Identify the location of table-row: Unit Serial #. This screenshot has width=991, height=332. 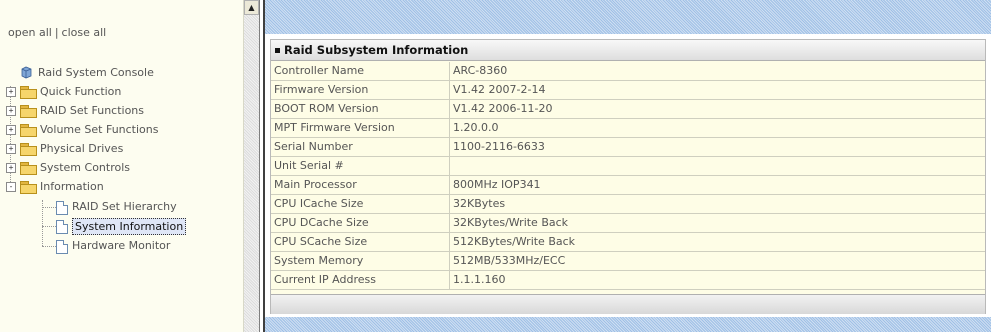
(628, 166).